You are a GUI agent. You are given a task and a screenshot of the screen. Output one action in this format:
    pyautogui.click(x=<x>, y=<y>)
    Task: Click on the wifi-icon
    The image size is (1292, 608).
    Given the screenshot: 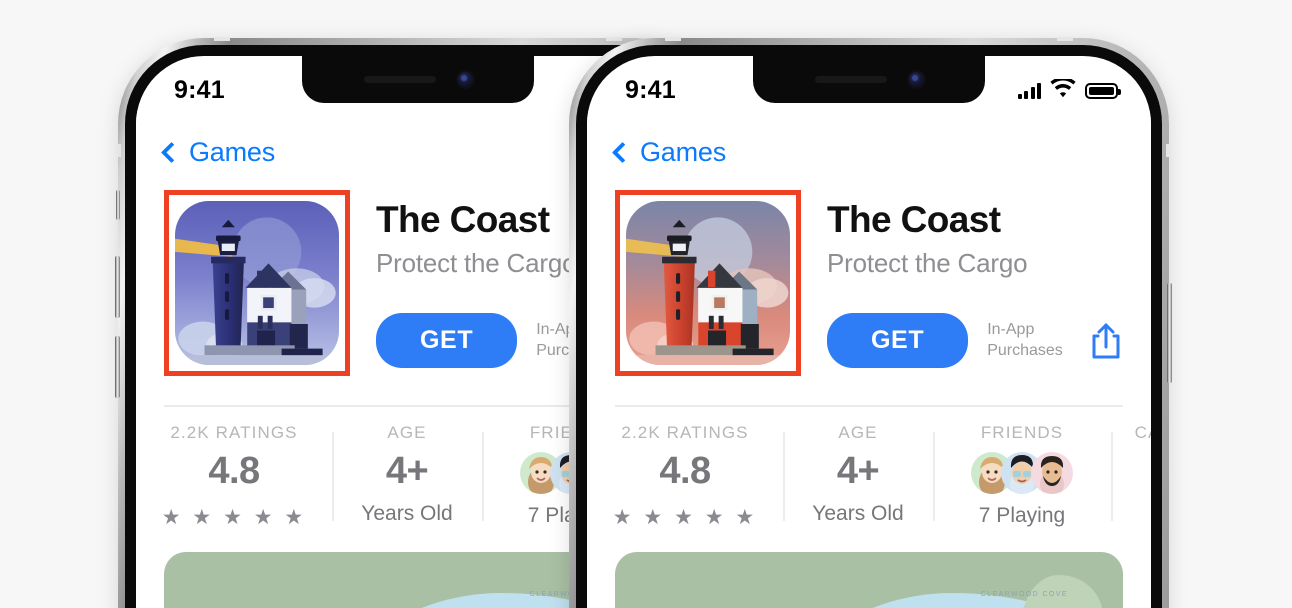 What is the action you would take?
    pyautogui.click(x=1063, y=89)
    